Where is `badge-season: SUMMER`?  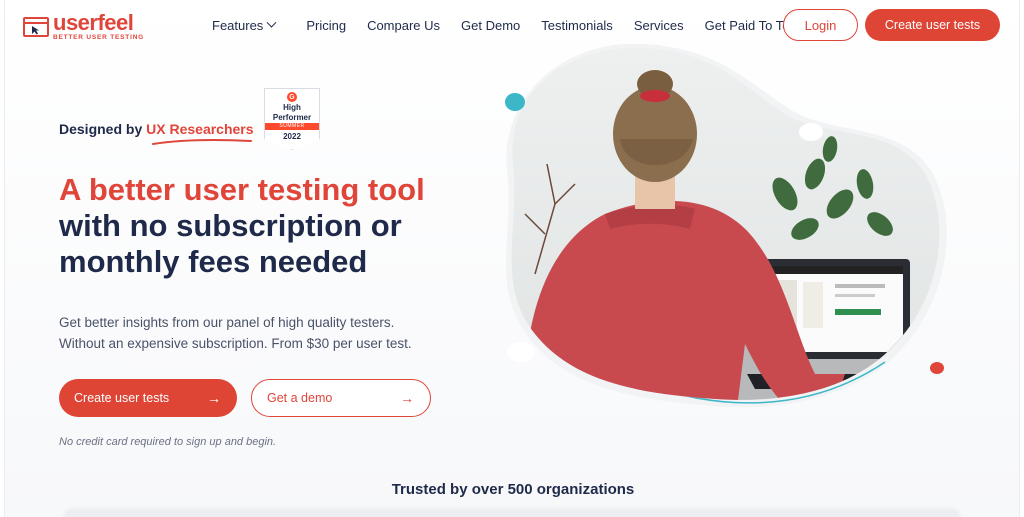
badge-season: SUMMER is located at coordinates (292, 126).